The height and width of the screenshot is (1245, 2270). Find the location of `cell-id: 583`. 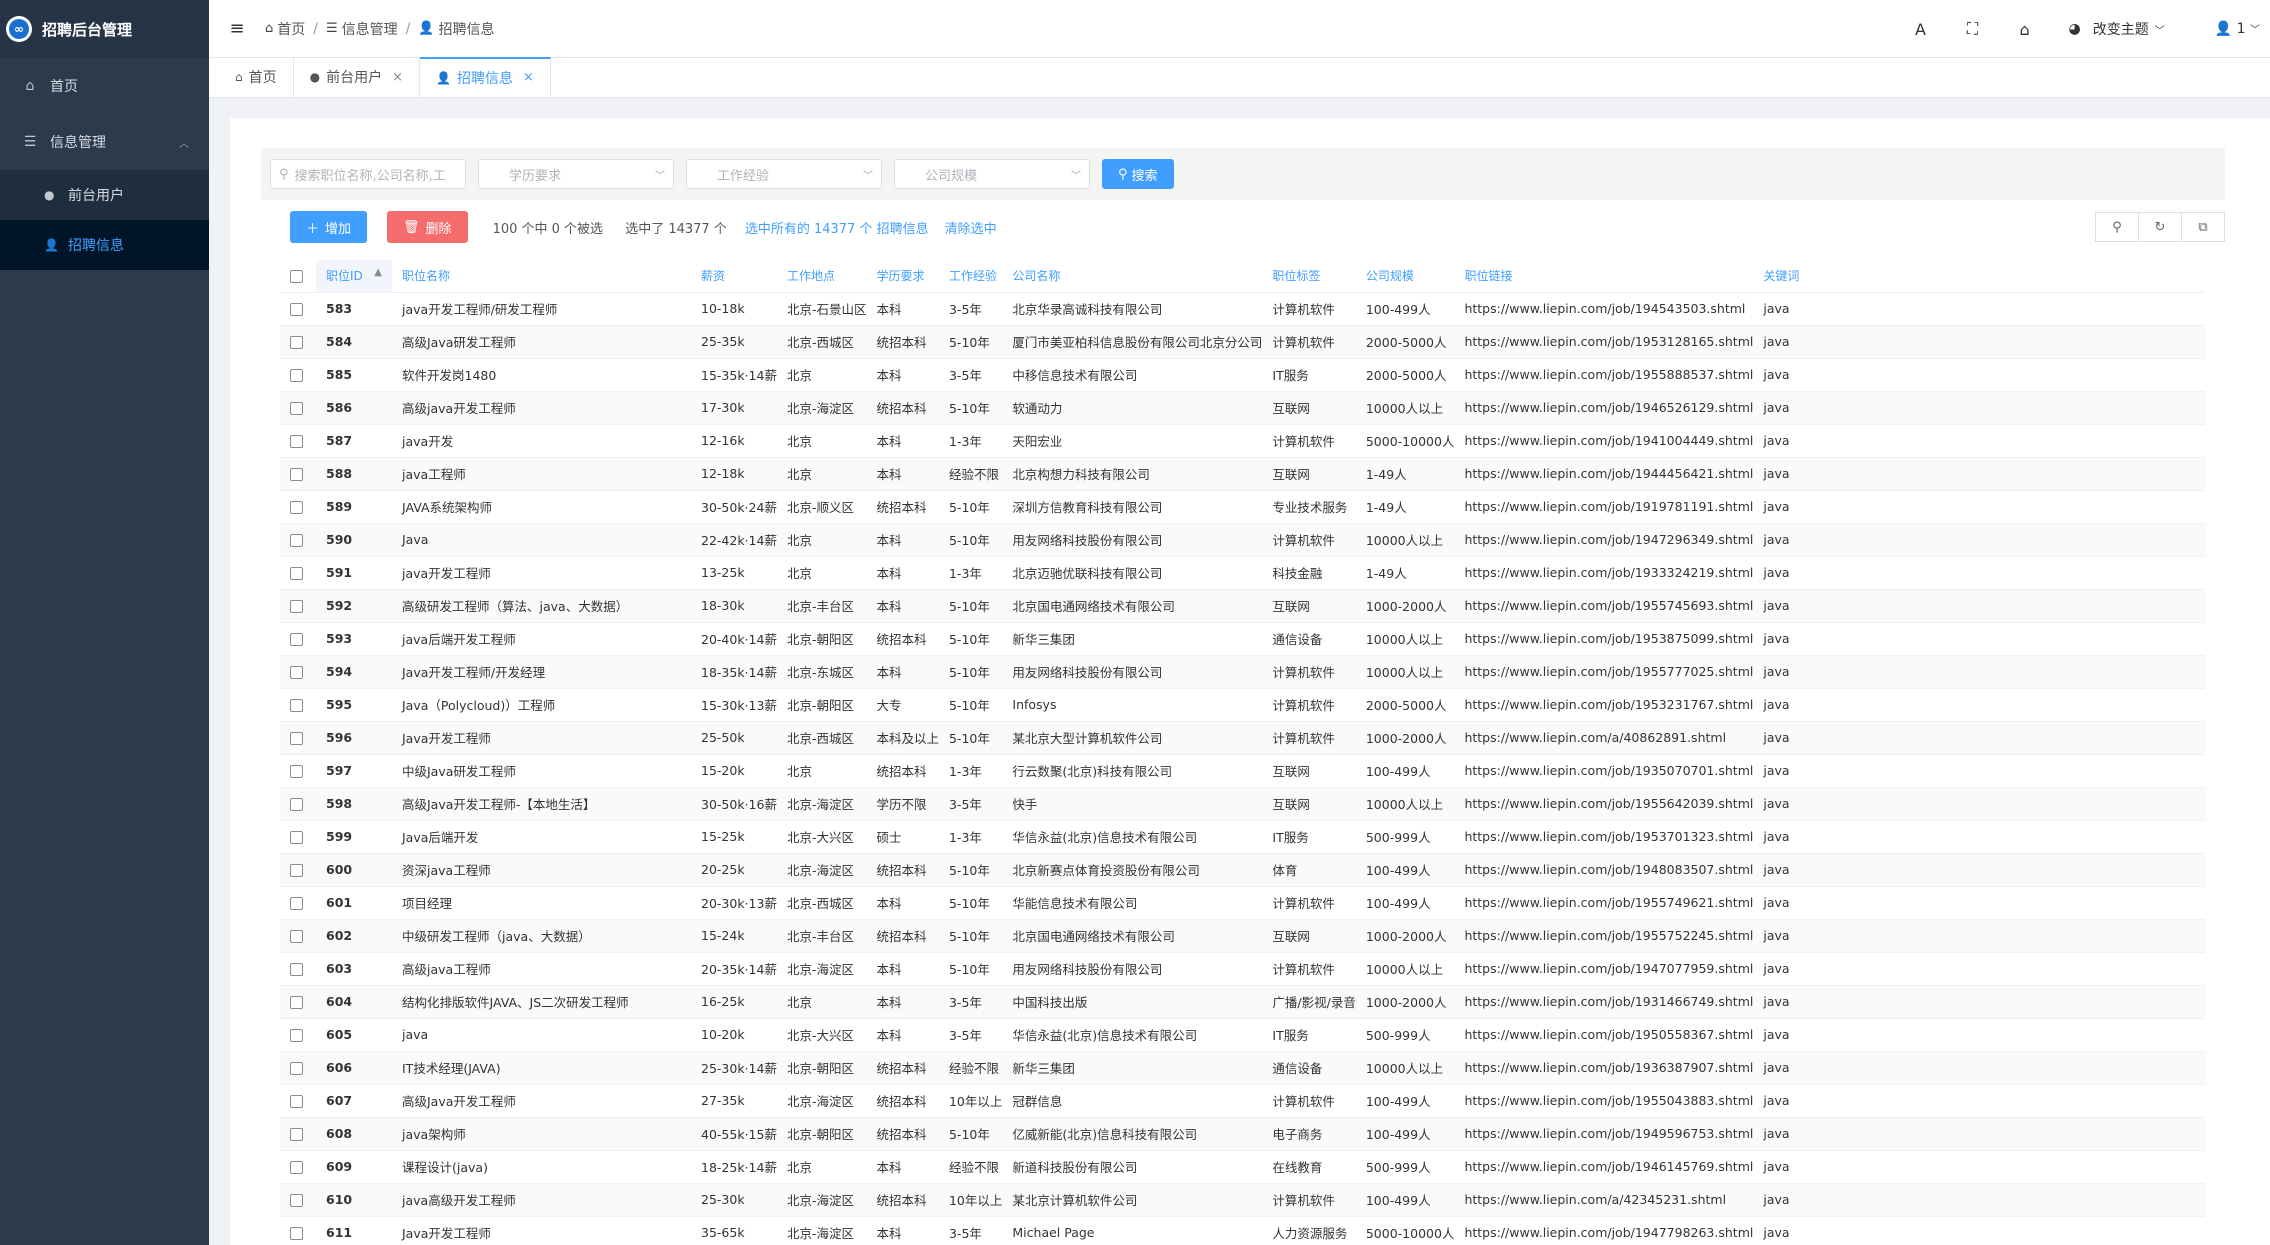

cell-id: 583 is located at coordinates (354, 309).